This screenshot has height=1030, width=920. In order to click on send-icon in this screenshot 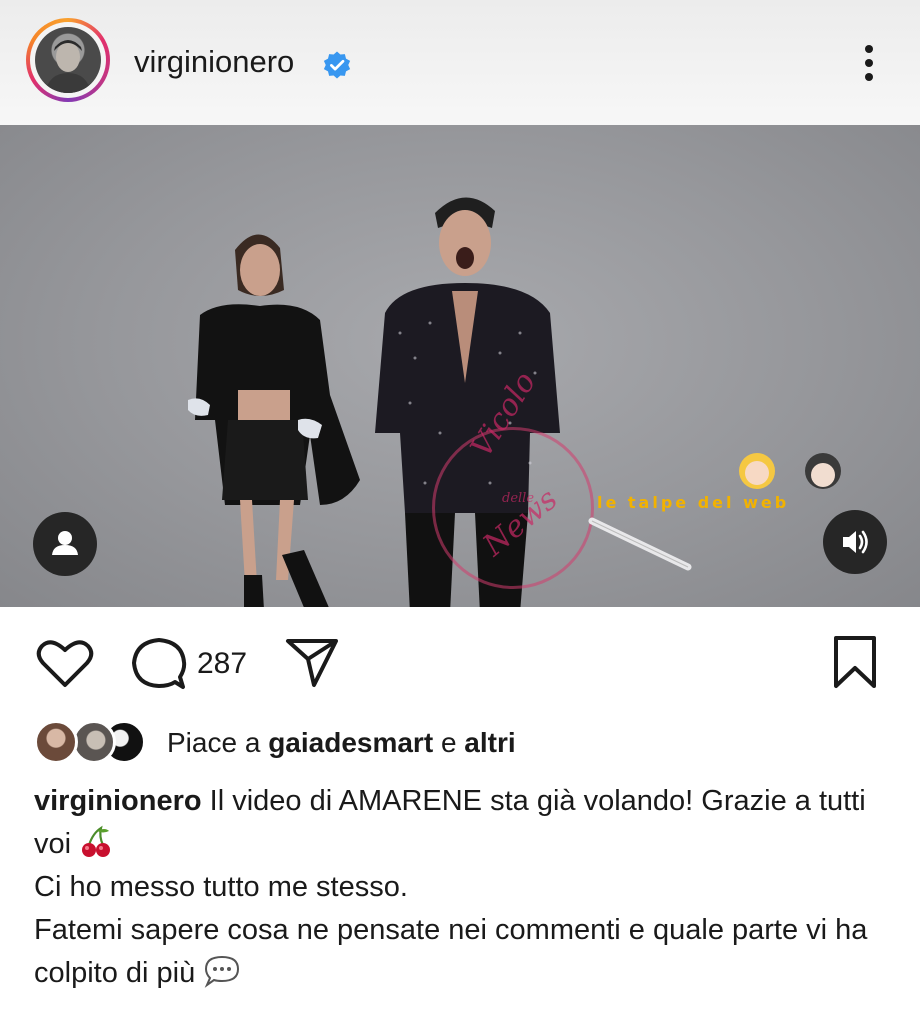, I will do `click(312, 663)`.